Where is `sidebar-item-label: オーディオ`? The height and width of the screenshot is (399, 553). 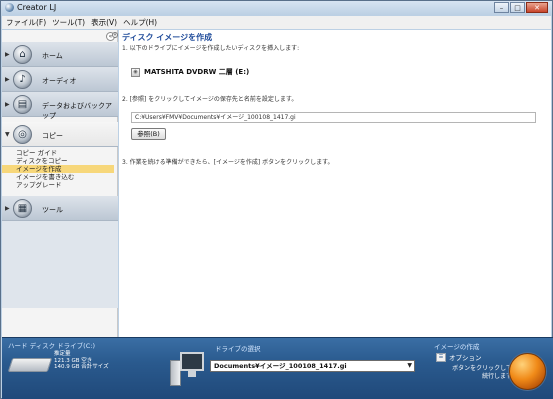
sidebar-item-label: オーディオ is located at coordinates (59, 81).